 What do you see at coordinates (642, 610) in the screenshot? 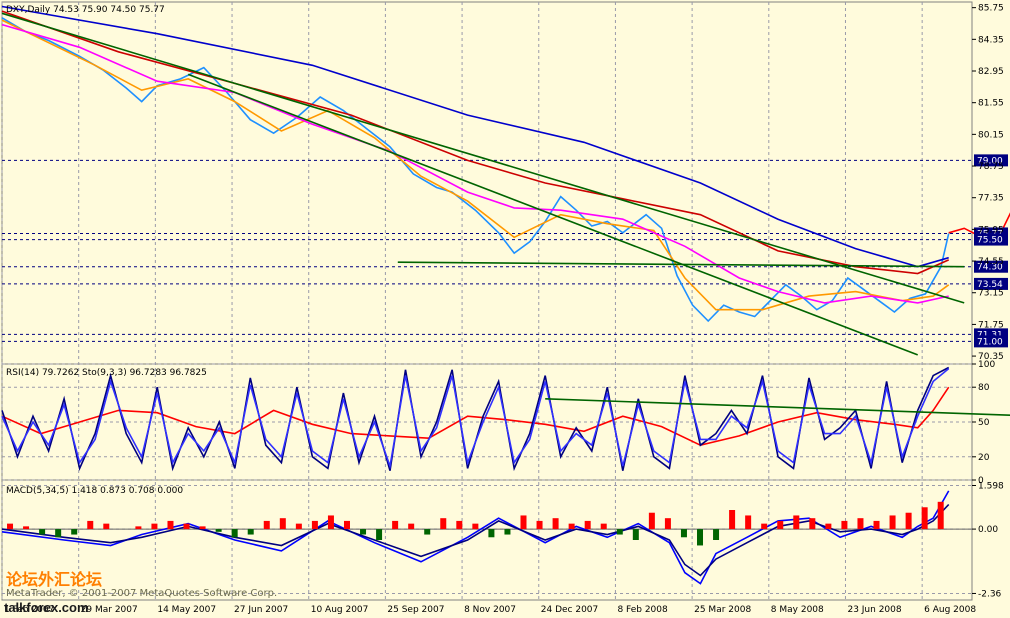
I see `x-tick-label: 8 Feb 2008` at bounding box center [642, 610].